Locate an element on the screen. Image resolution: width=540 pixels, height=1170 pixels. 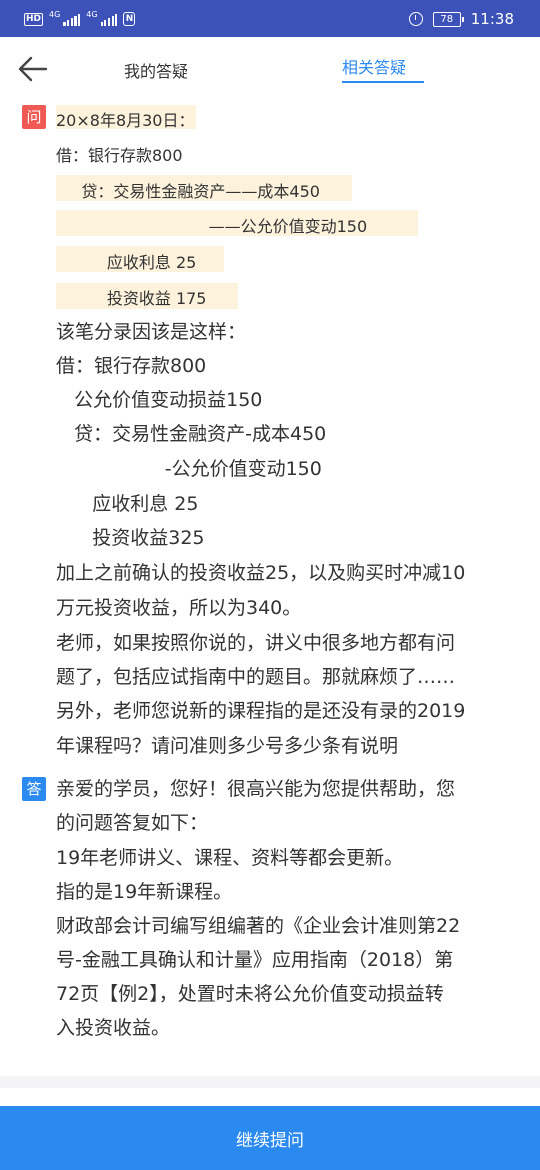
answer-line: 亲爱的学员，您好！很高兴能为您提供帮助，您 is located at coordinates (256, 789).